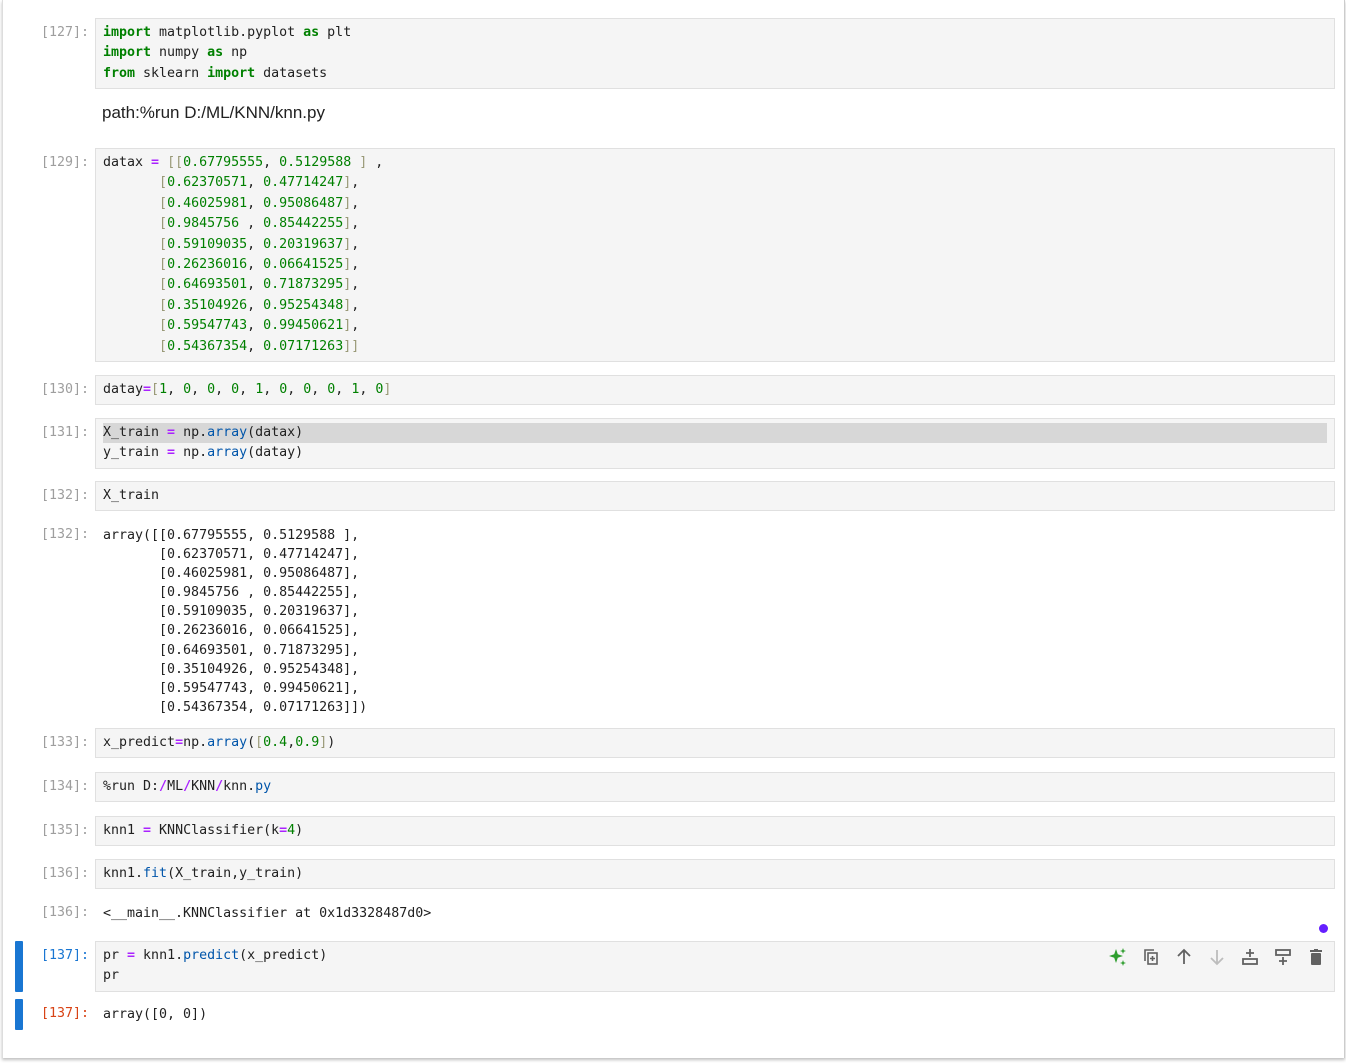 This screenshot has height=1063, width=1346. I want to click on code-token: 0.35104926, so click(207, 305).